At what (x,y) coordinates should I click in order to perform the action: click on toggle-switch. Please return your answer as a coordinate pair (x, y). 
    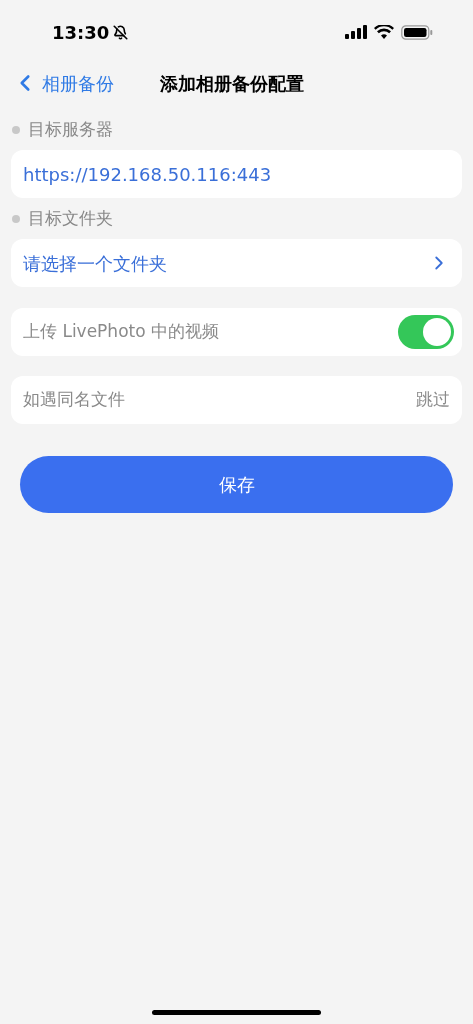
    Looking at the image, I should click on (426, 332).